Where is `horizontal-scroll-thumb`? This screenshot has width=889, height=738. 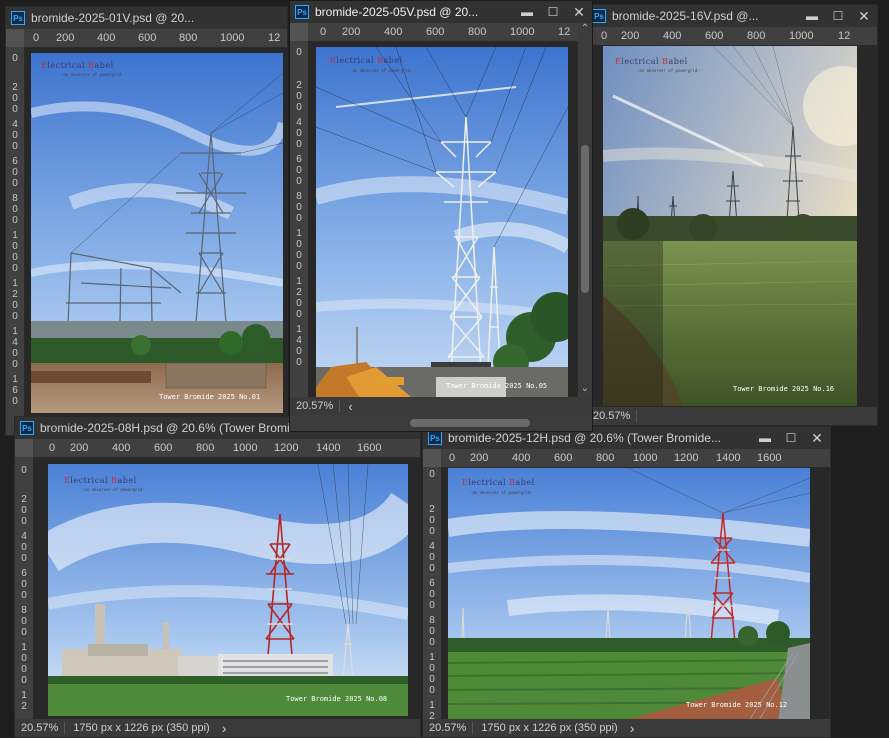 horizontal-scroll-thumb is located at coordinates (470, 423).